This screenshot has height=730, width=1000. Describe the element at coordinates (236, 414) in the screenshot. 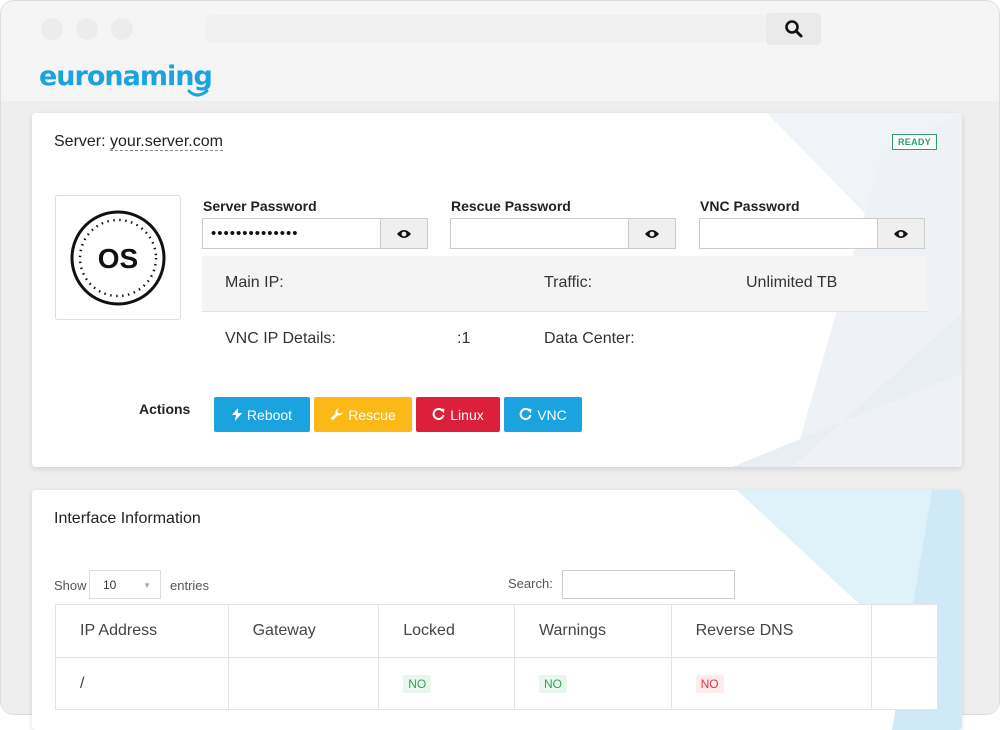

I see `bolt-icon` at that location.